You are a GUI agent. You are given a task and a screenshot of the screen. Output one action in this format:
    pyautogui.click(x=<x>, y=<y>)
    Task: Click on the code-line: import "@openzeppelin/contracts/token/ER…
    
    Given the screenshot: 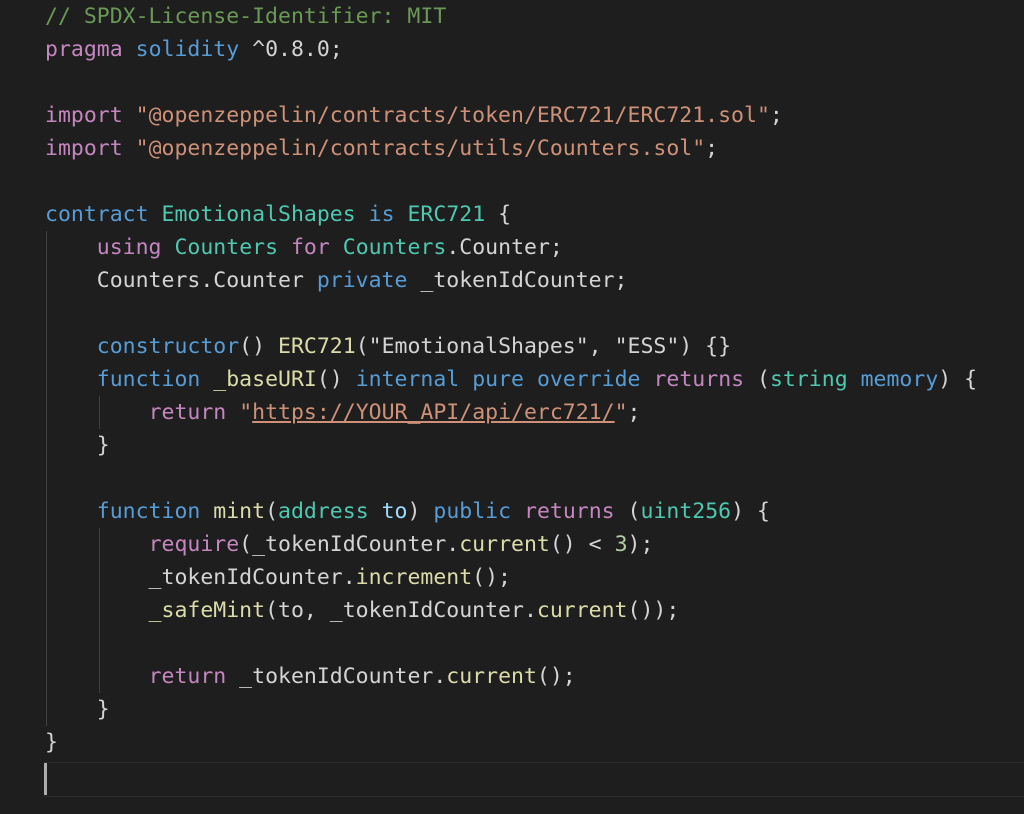 What is the action you would take?
    pyautogui.click(x=414, y=115)
    